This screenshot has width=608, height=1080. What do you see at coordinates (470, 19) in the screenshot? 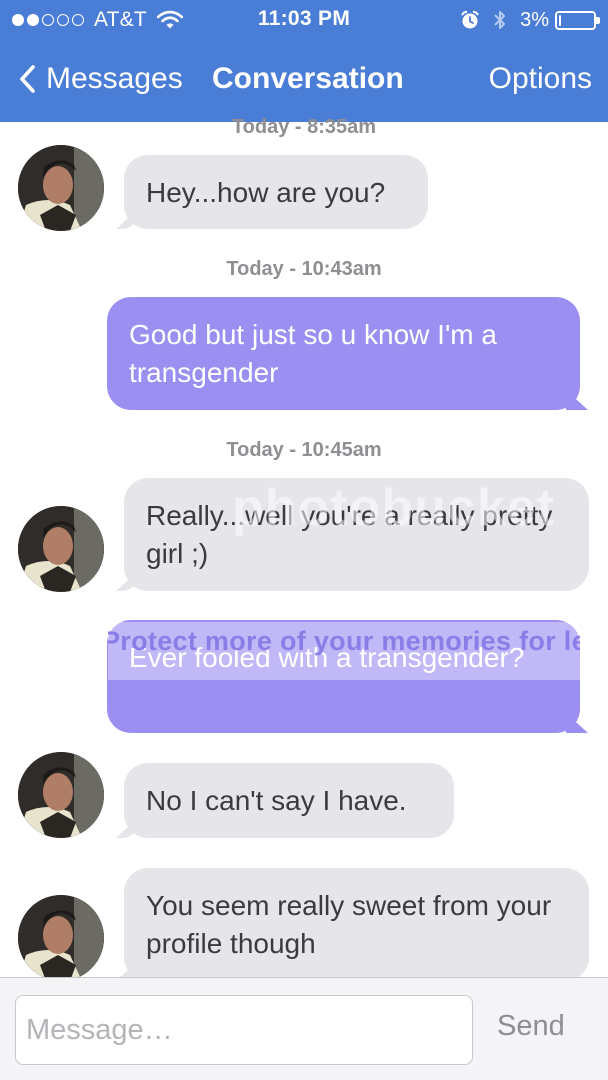
I see `alarm-icon` at bounding box center [470, 19].